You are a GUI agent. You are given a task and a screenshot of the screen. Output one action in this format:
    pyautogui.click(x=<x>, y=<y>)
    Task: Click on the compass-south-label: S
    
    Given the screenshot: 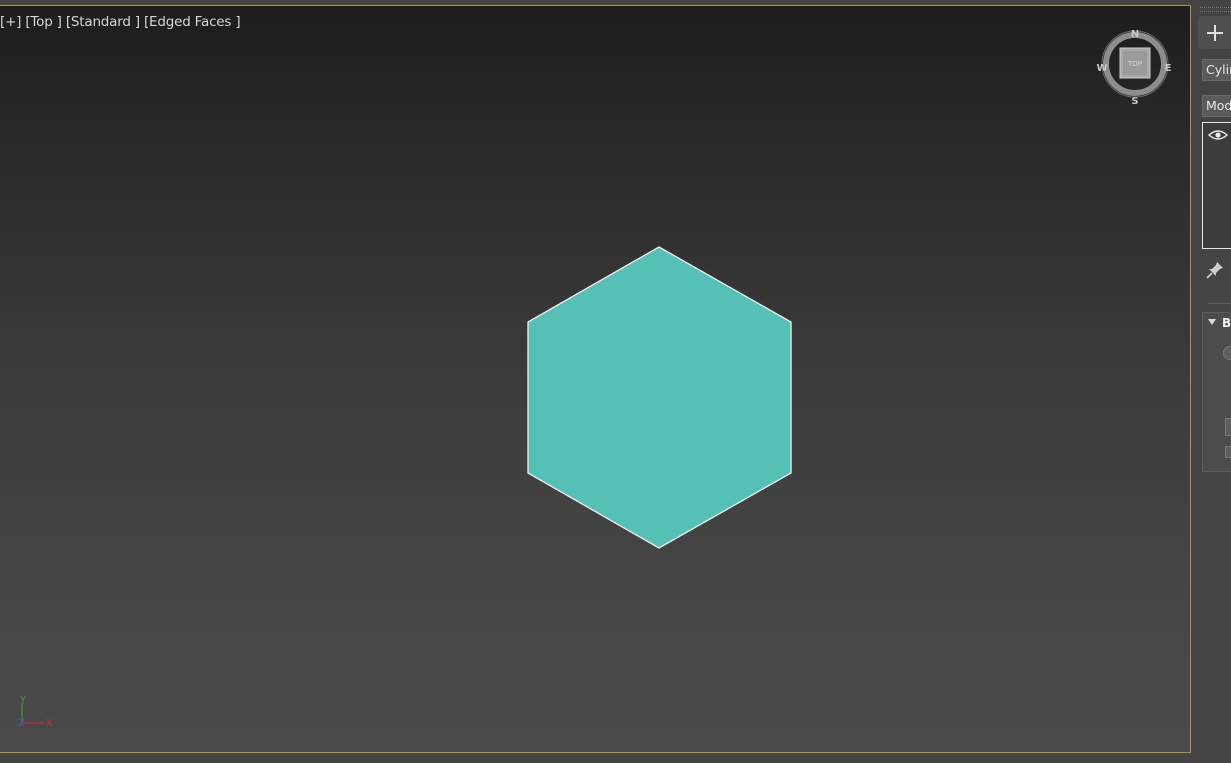 What is the action you would take?
    pyautogui.click(x=1134, y=100)
    